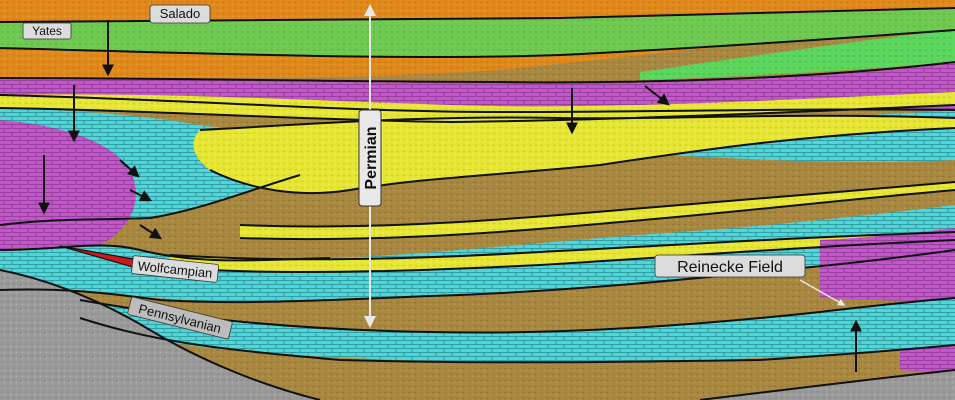 Image resolution: width=955 pixels, height=400 pixels. I want to click on label-yates: Yates, so click(47, 31).